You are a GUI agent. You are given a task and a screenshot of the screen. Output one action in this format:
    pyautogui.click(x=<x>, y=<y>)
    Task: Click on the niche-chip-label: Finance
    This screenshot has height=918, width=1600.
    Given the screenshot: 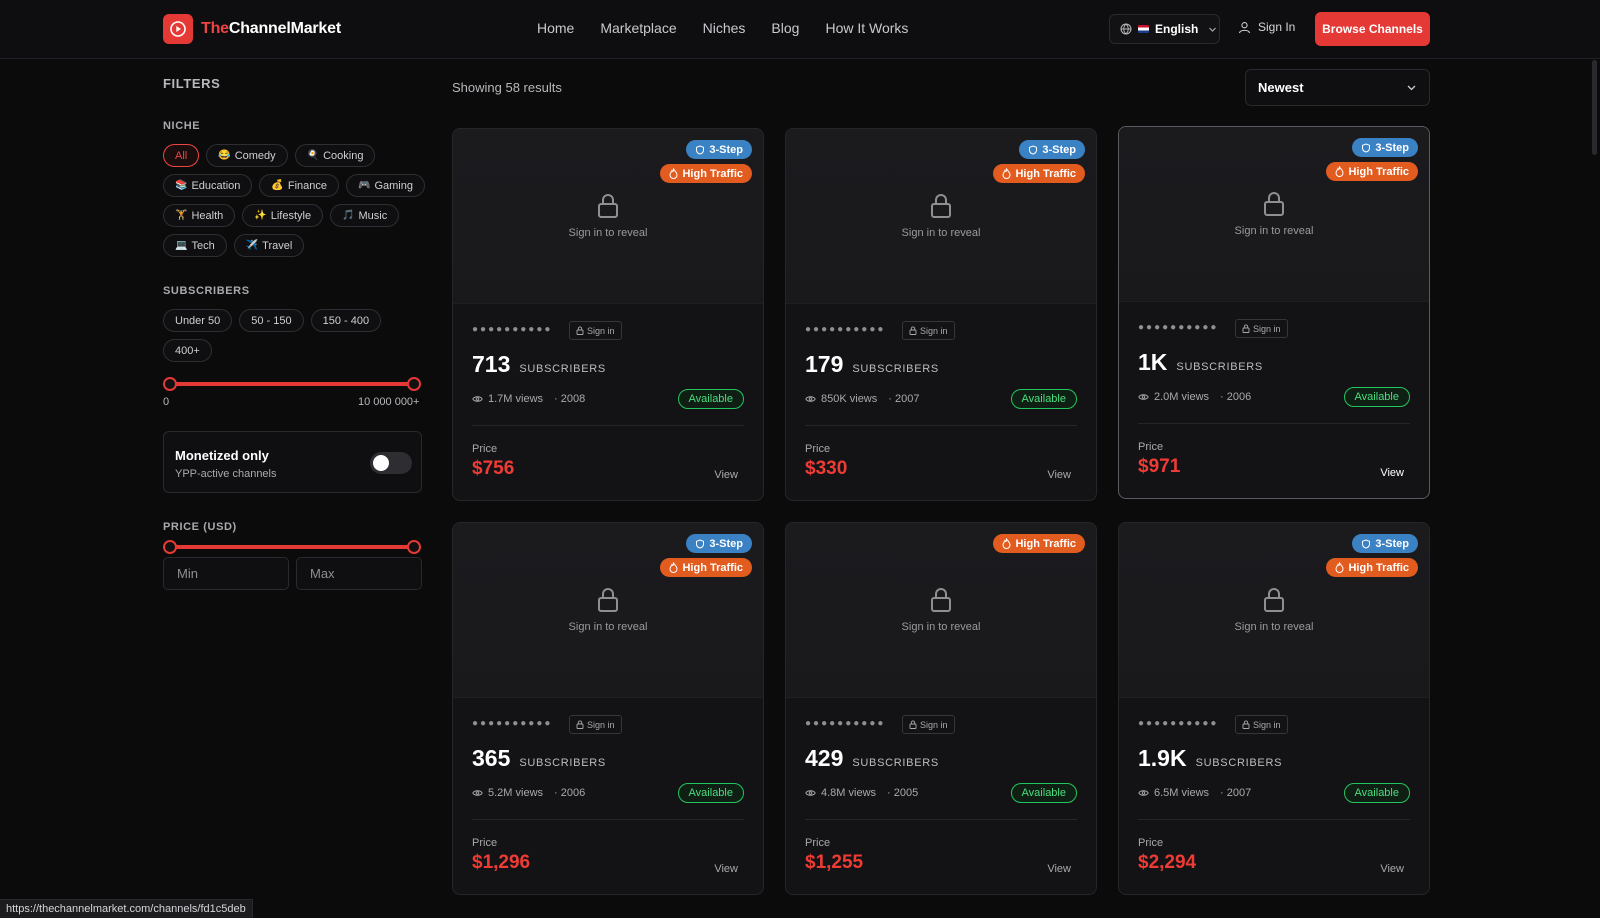 What is the action you would take?
    pyautogui.click(x=307, y=185)
    